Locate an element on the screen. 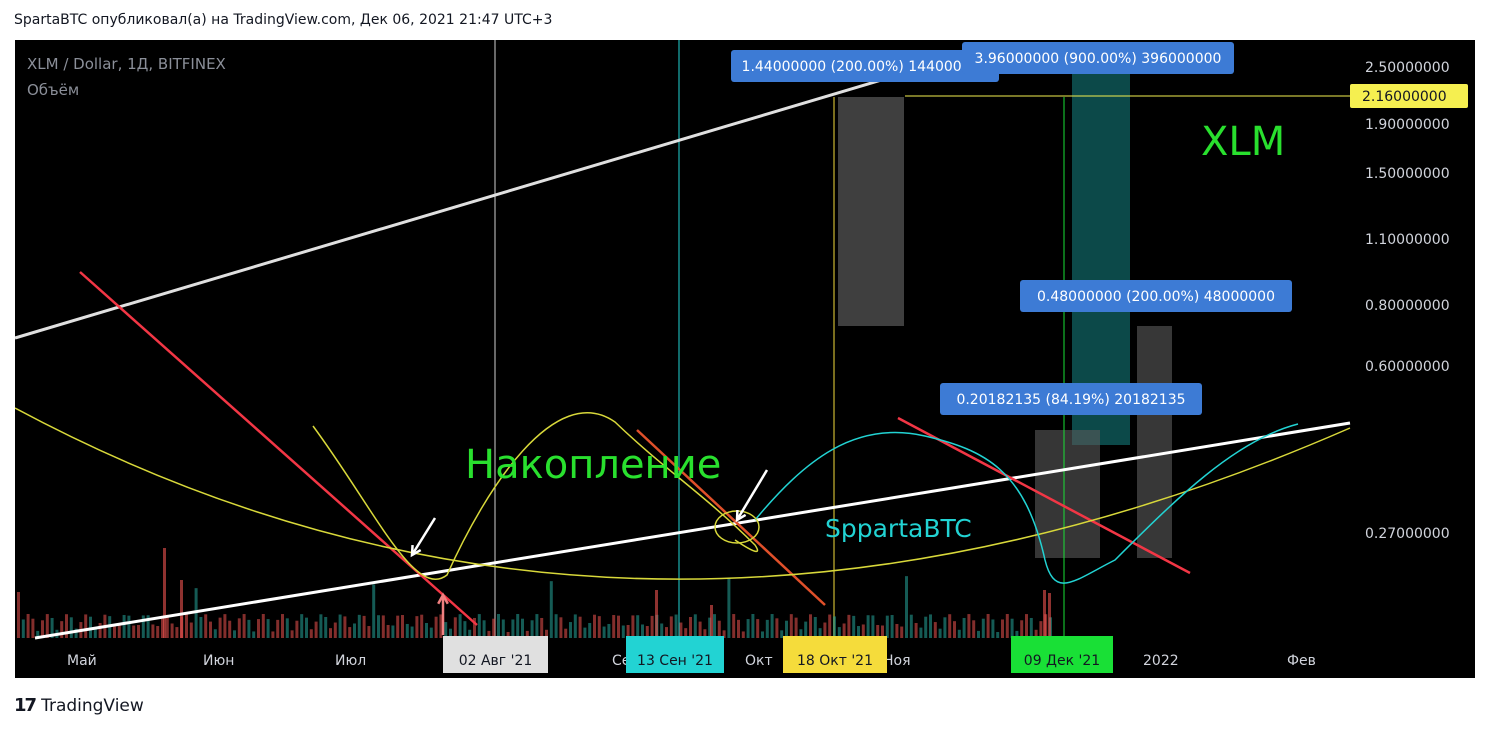  tradingview-logo-icon: 17 is located at coordinates (25, 705).